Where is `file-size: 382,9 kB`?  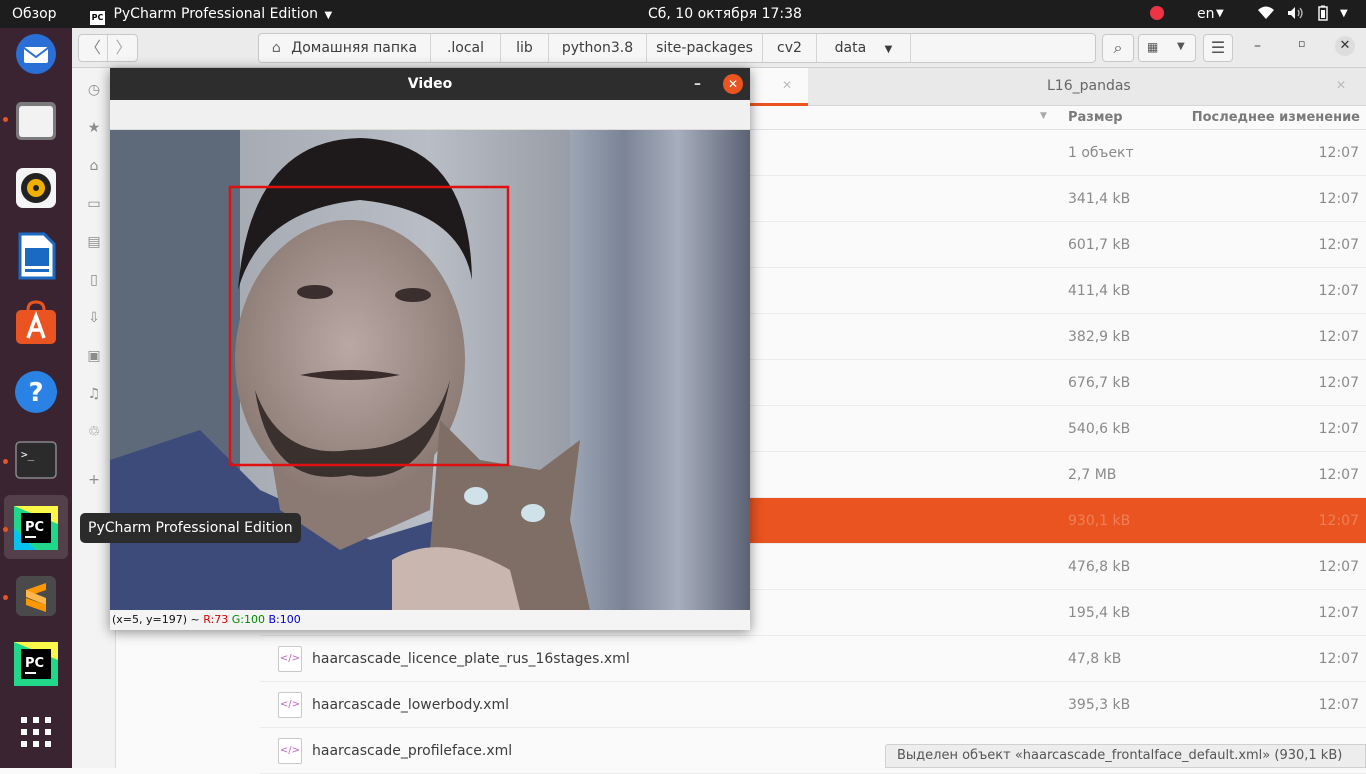 file-size: 382,9 kB is located at coordinates (1099, 337).